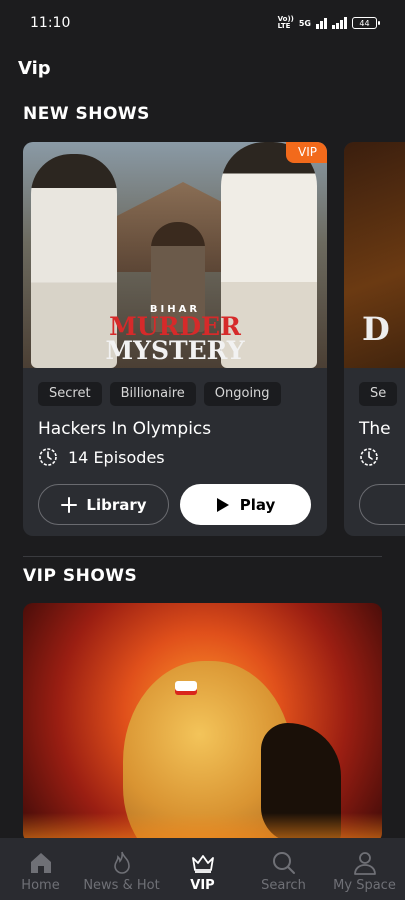 The width and height of the screenshot is (405, 900). I want to click on show-card: D Se The, so click(374, 339).